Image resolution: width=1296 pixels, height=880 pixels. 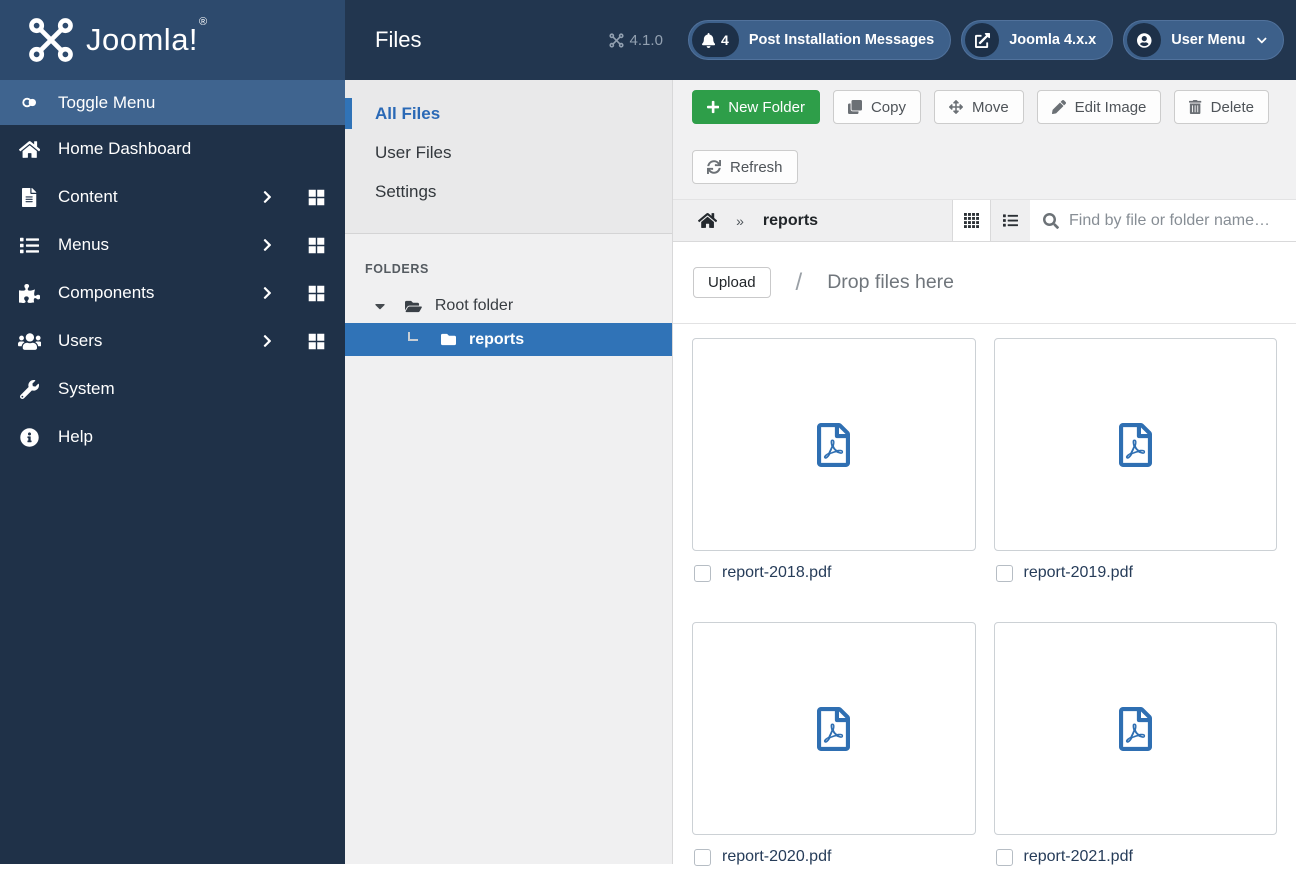 What do you see at coordinates (834, 573) in the screenshot?
I see `file-meta: report-2018.pdf` at bounding box center [834, 573].